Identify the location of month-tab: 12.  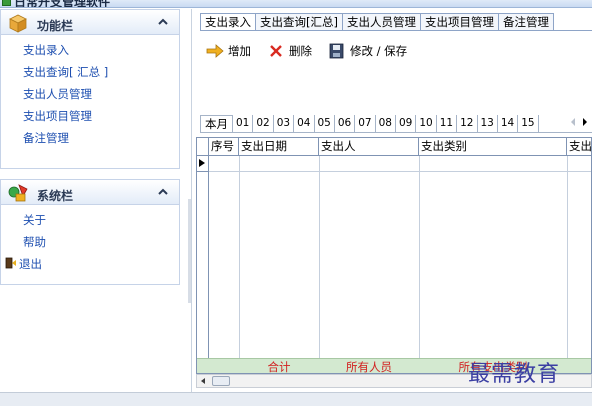
(467, 123).